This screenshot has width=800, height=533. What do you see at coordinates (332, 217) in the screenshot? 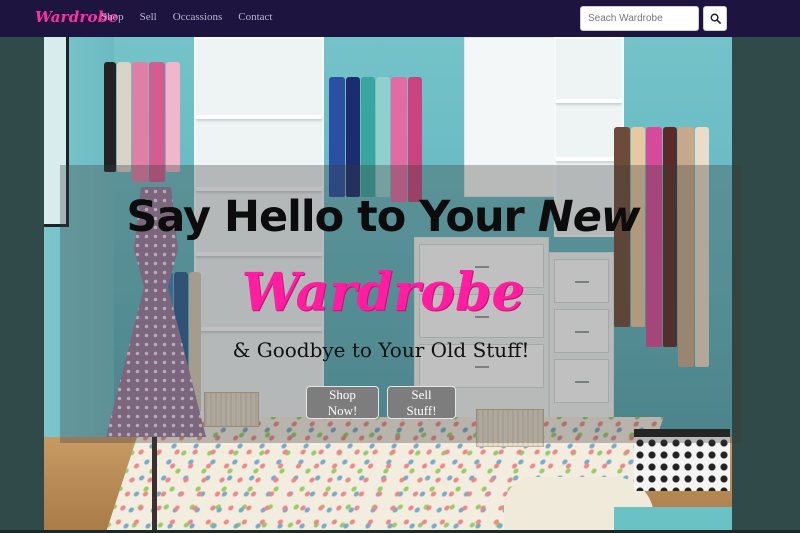
I see `headline-text: Say Hello to Your` at bounding box center [332, 217].